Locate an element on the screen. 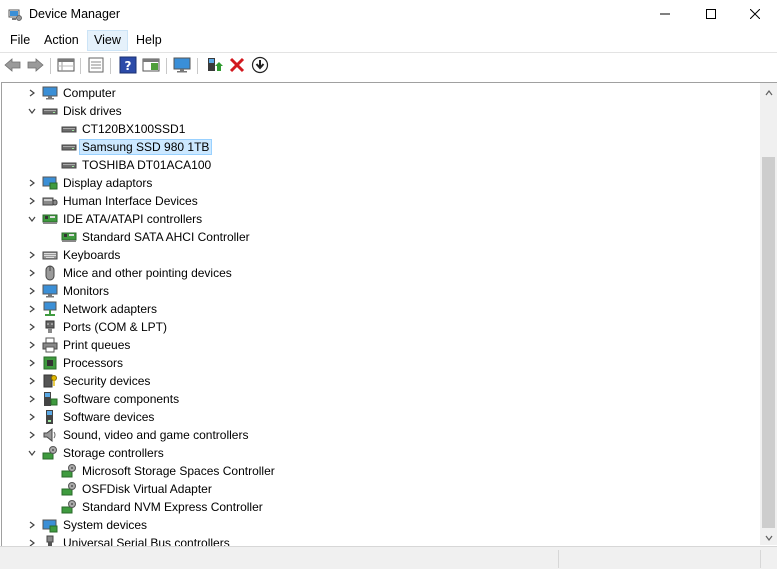 This screenshot has height=569, width=777. tree-node-label: Storage controllers is located at coordinates (113, 453).